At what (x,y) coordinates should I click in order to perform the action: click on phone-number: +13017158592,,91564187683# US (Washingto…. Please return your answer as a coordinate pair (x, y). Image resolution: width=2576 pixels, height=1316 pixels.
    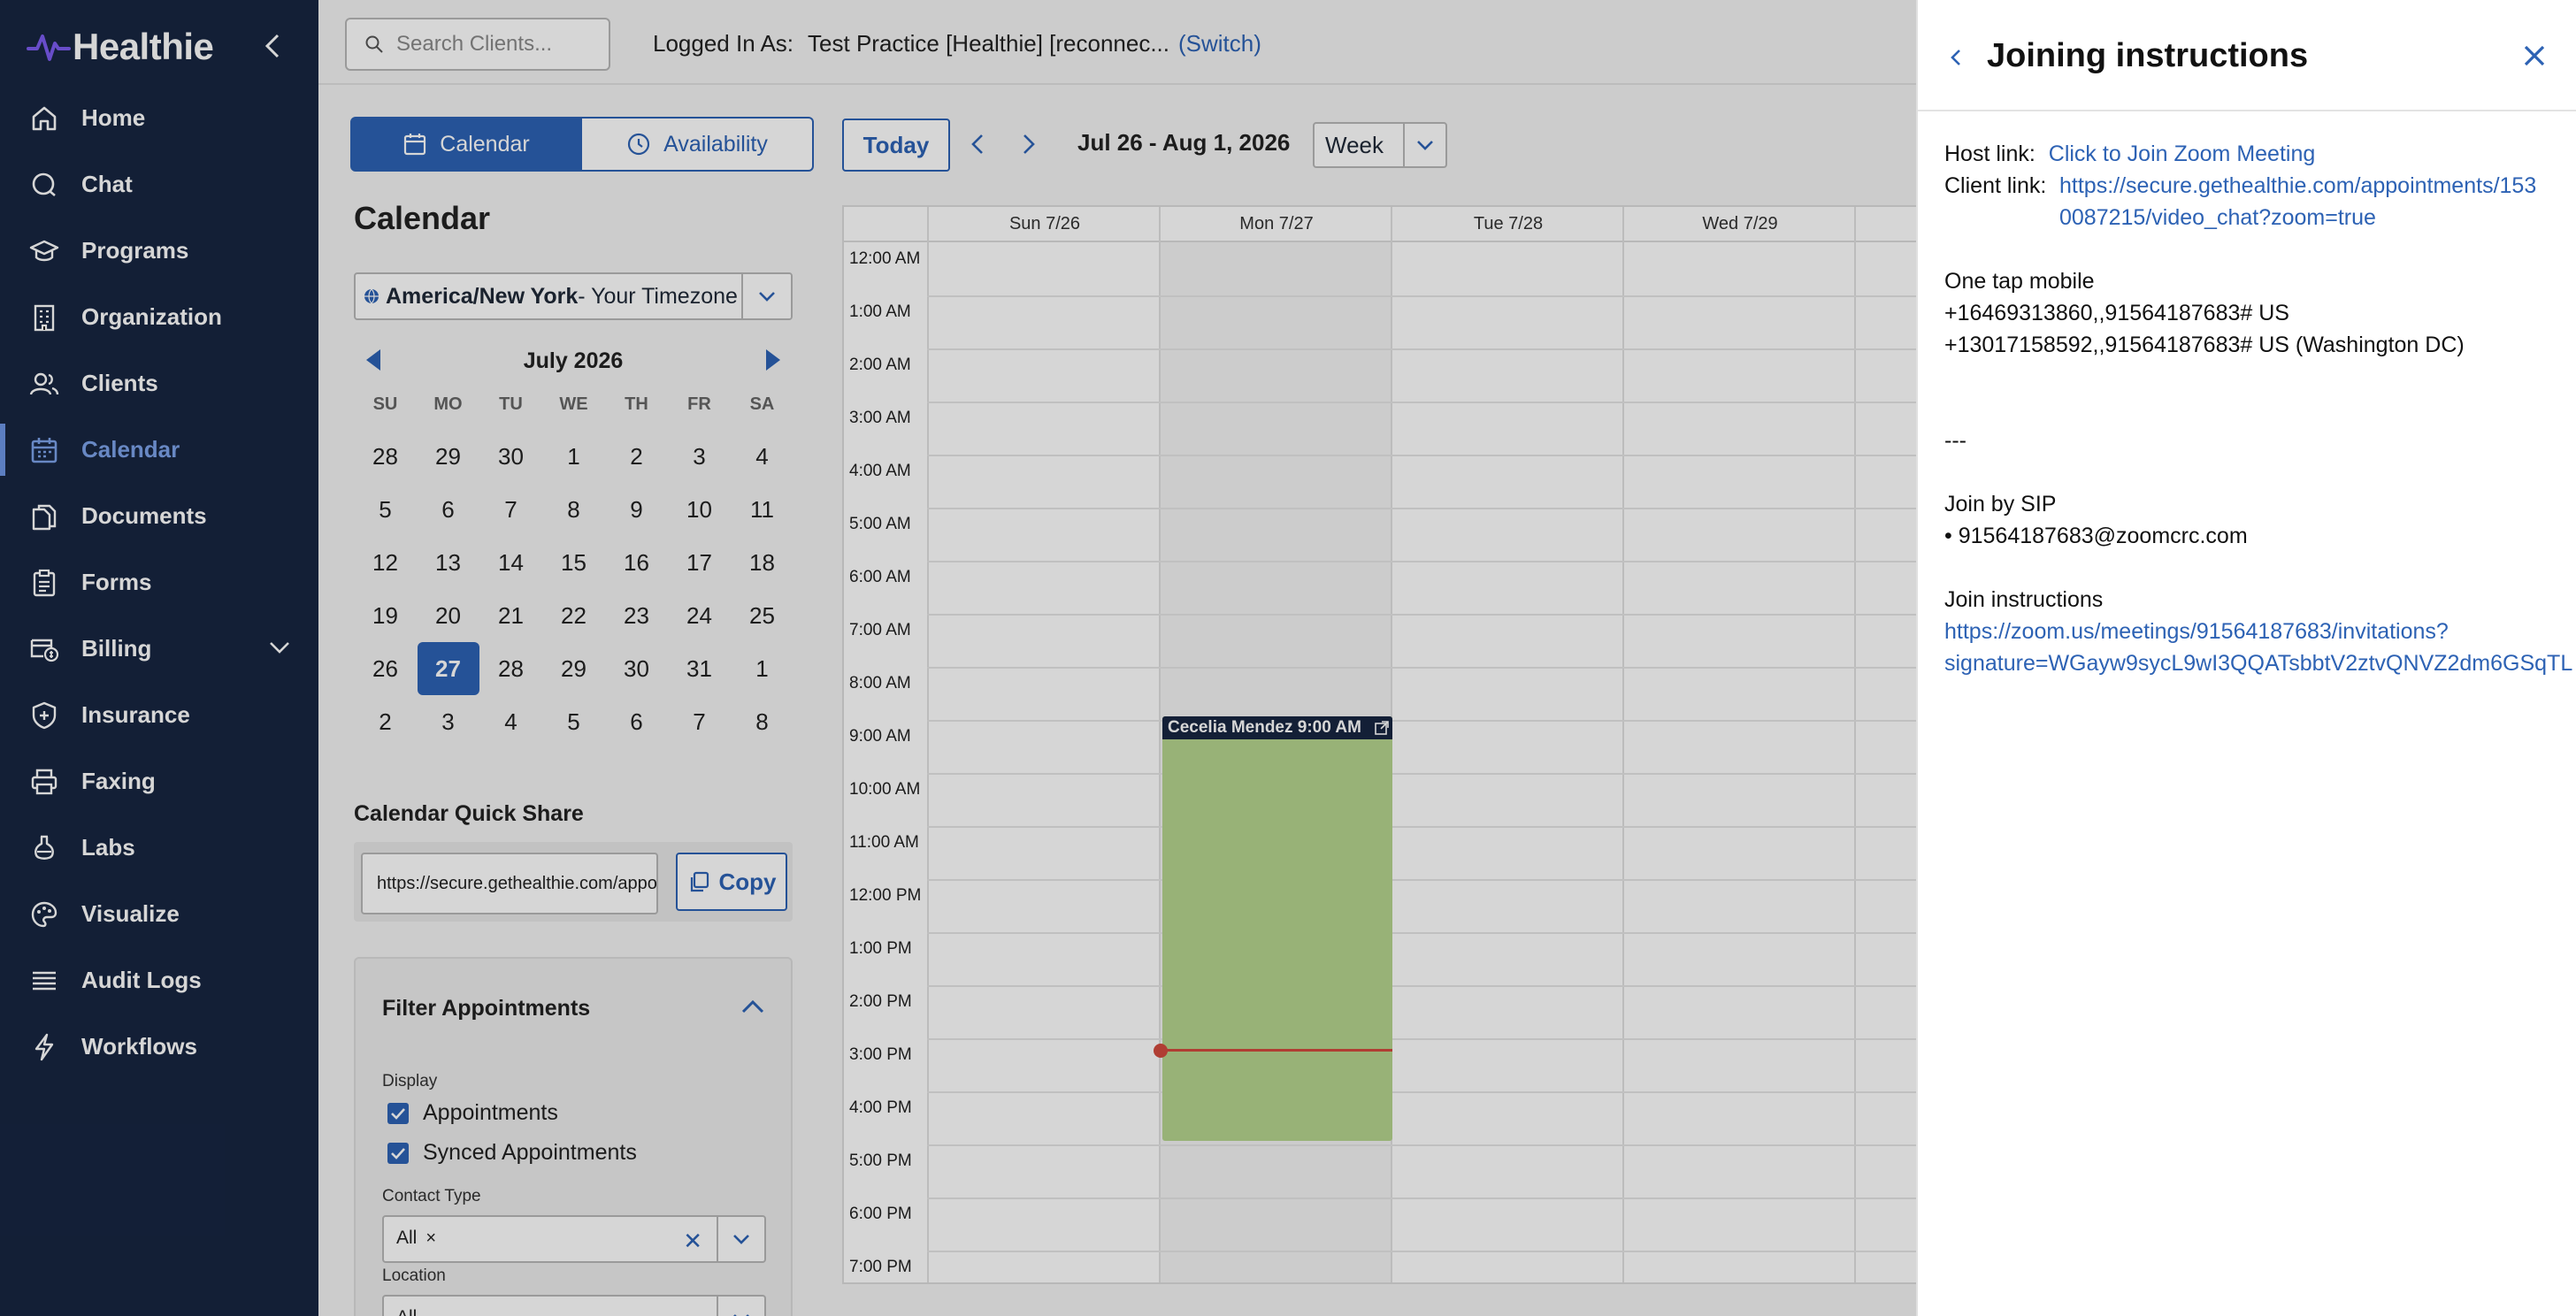
    Looking at the image, I should click on (2204, 345).